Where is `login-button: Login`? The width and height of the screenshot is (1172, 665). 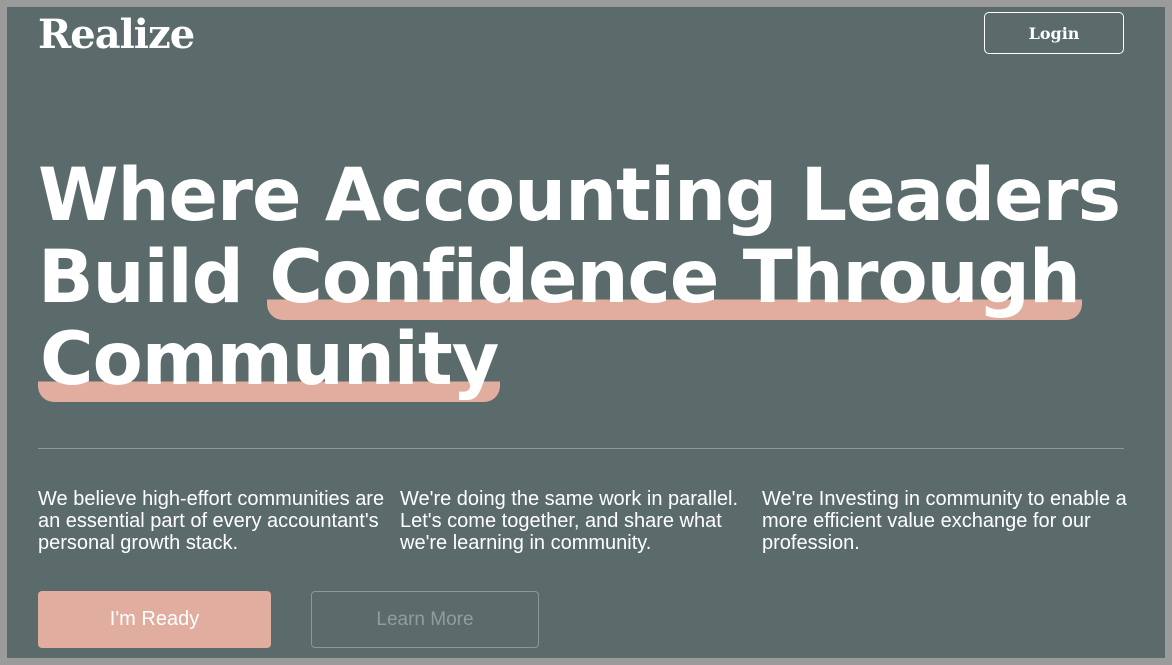 login-button: Login is located at coordinates (1054, 33).